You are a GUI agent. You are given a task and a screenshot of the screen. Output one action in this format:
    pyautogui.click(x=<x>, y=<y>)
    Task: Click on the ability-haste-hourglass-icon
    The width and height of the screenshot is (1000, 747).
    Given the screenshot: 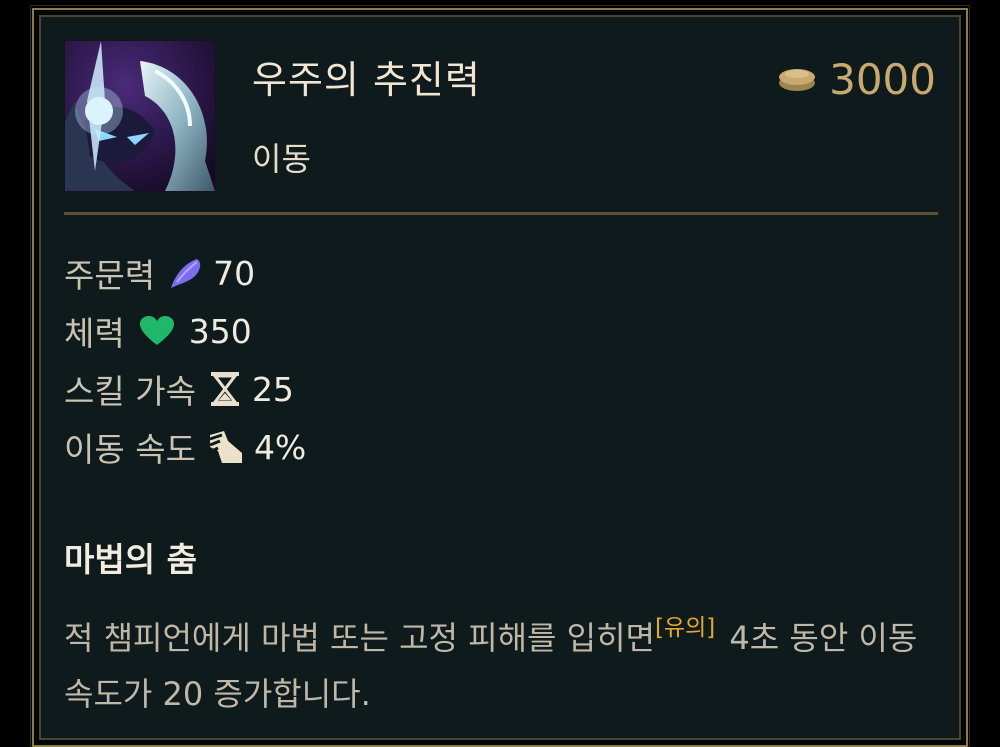 What is the action you would take?
    pyautogui.click(x=225, y=389)
    